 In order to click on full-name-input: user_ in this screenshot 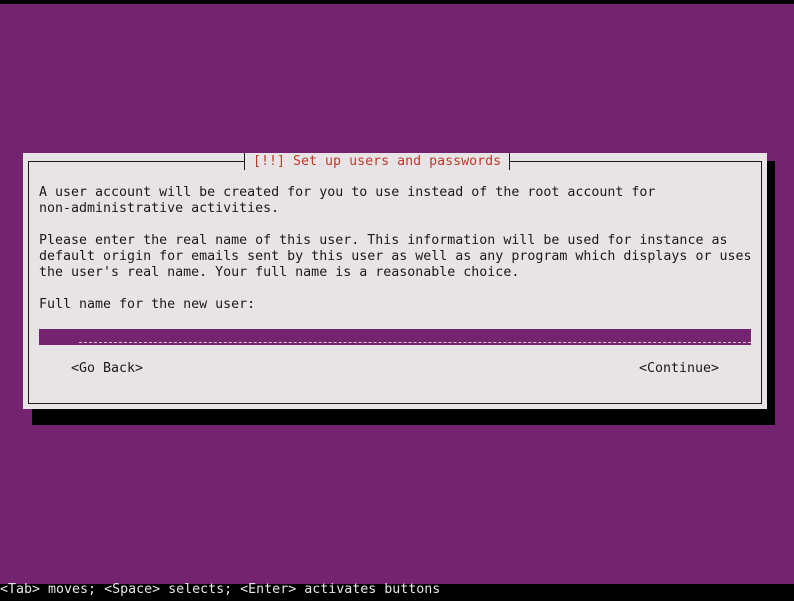, I will do `click(395, 337)`.